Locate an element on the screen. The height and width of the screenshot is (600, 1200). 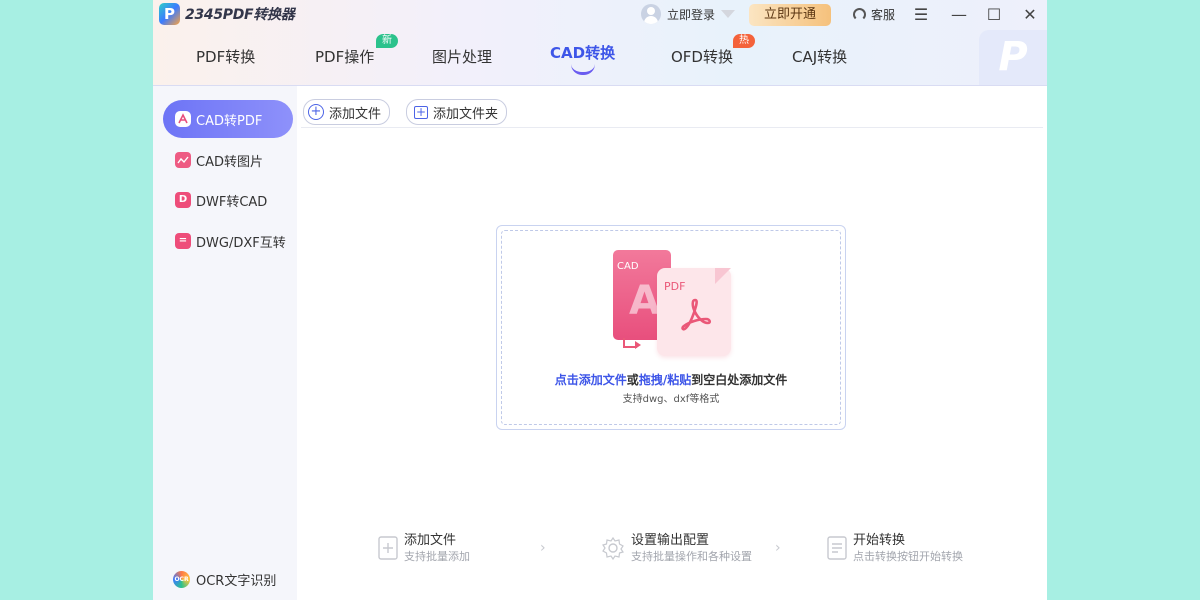
logo-icon: P is located at coordinates (169, 14).